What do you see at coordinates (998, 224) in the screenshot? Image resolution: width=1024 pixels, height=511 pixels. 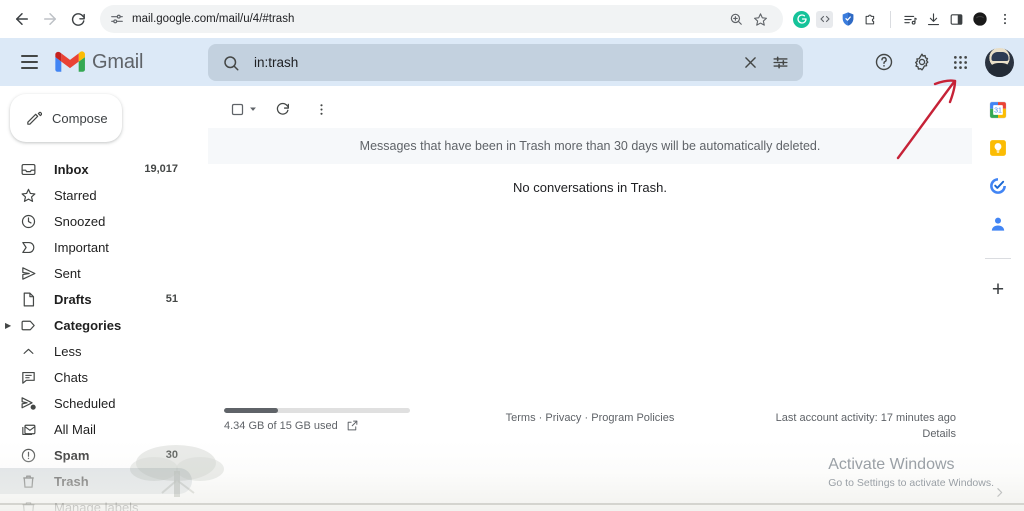 I see `google-contacts-icon` at bounding box center [998, 224].